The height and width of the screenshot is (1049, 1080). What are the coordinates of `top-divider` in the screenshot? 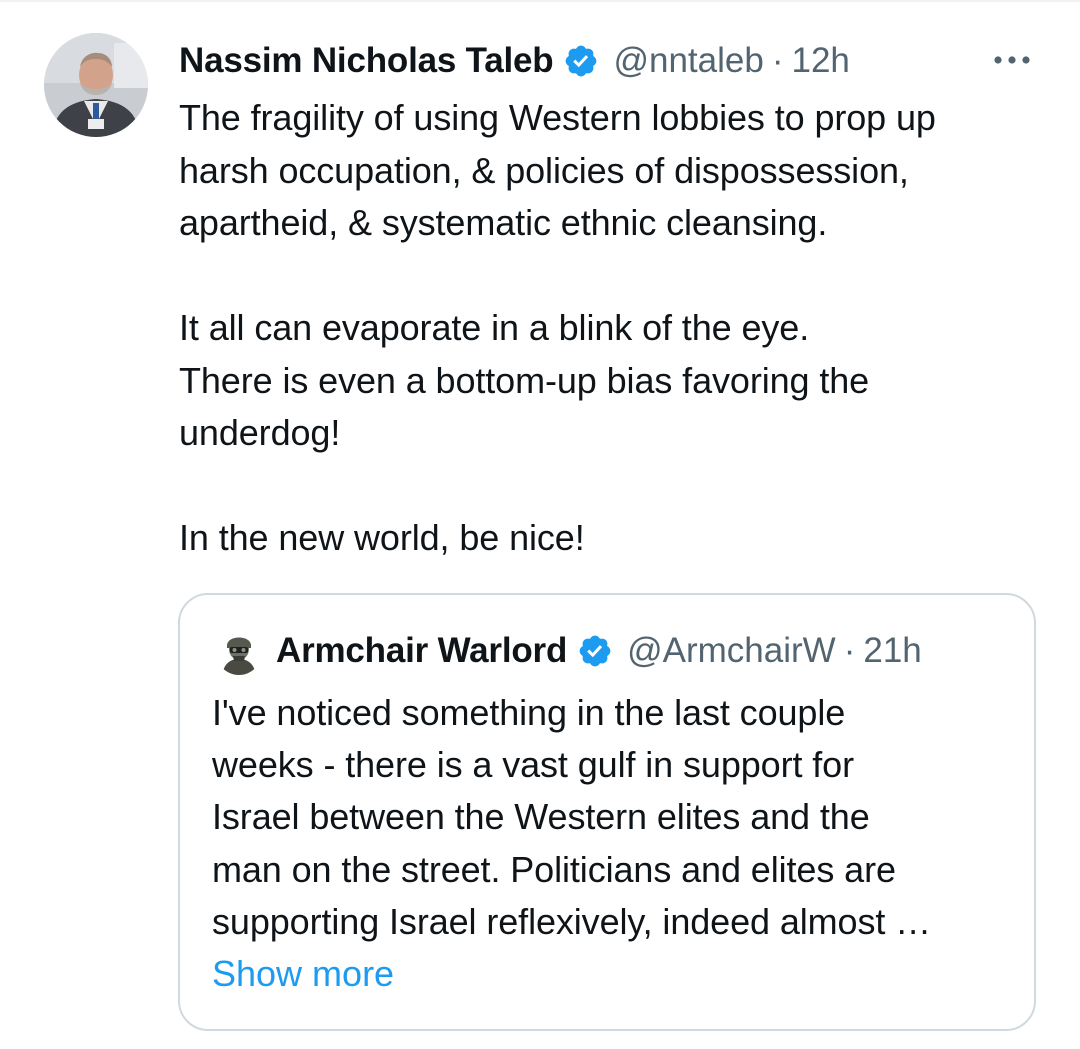 It's located at (540, 1).